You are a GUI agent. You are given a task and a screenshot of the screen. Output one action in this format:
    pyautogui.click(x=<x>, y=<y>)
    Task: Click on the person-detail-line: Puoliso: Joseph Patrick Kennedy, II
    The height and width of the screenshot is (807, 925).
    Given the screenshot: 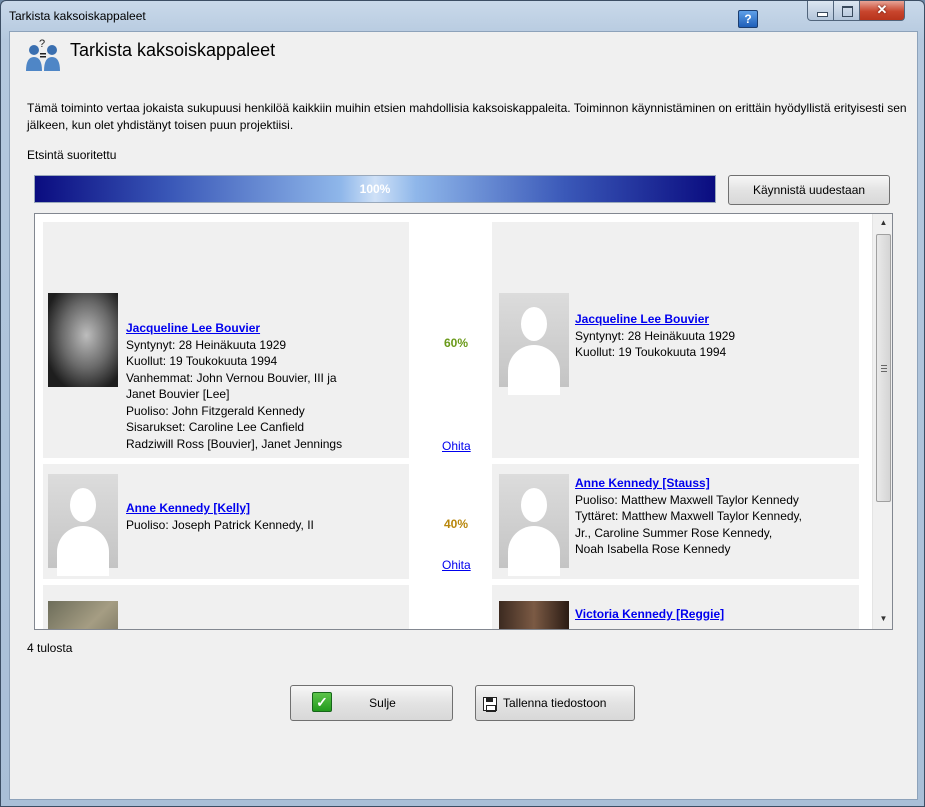 What is the action you would take?
    pyautogui.click(x=220, y=524)
    